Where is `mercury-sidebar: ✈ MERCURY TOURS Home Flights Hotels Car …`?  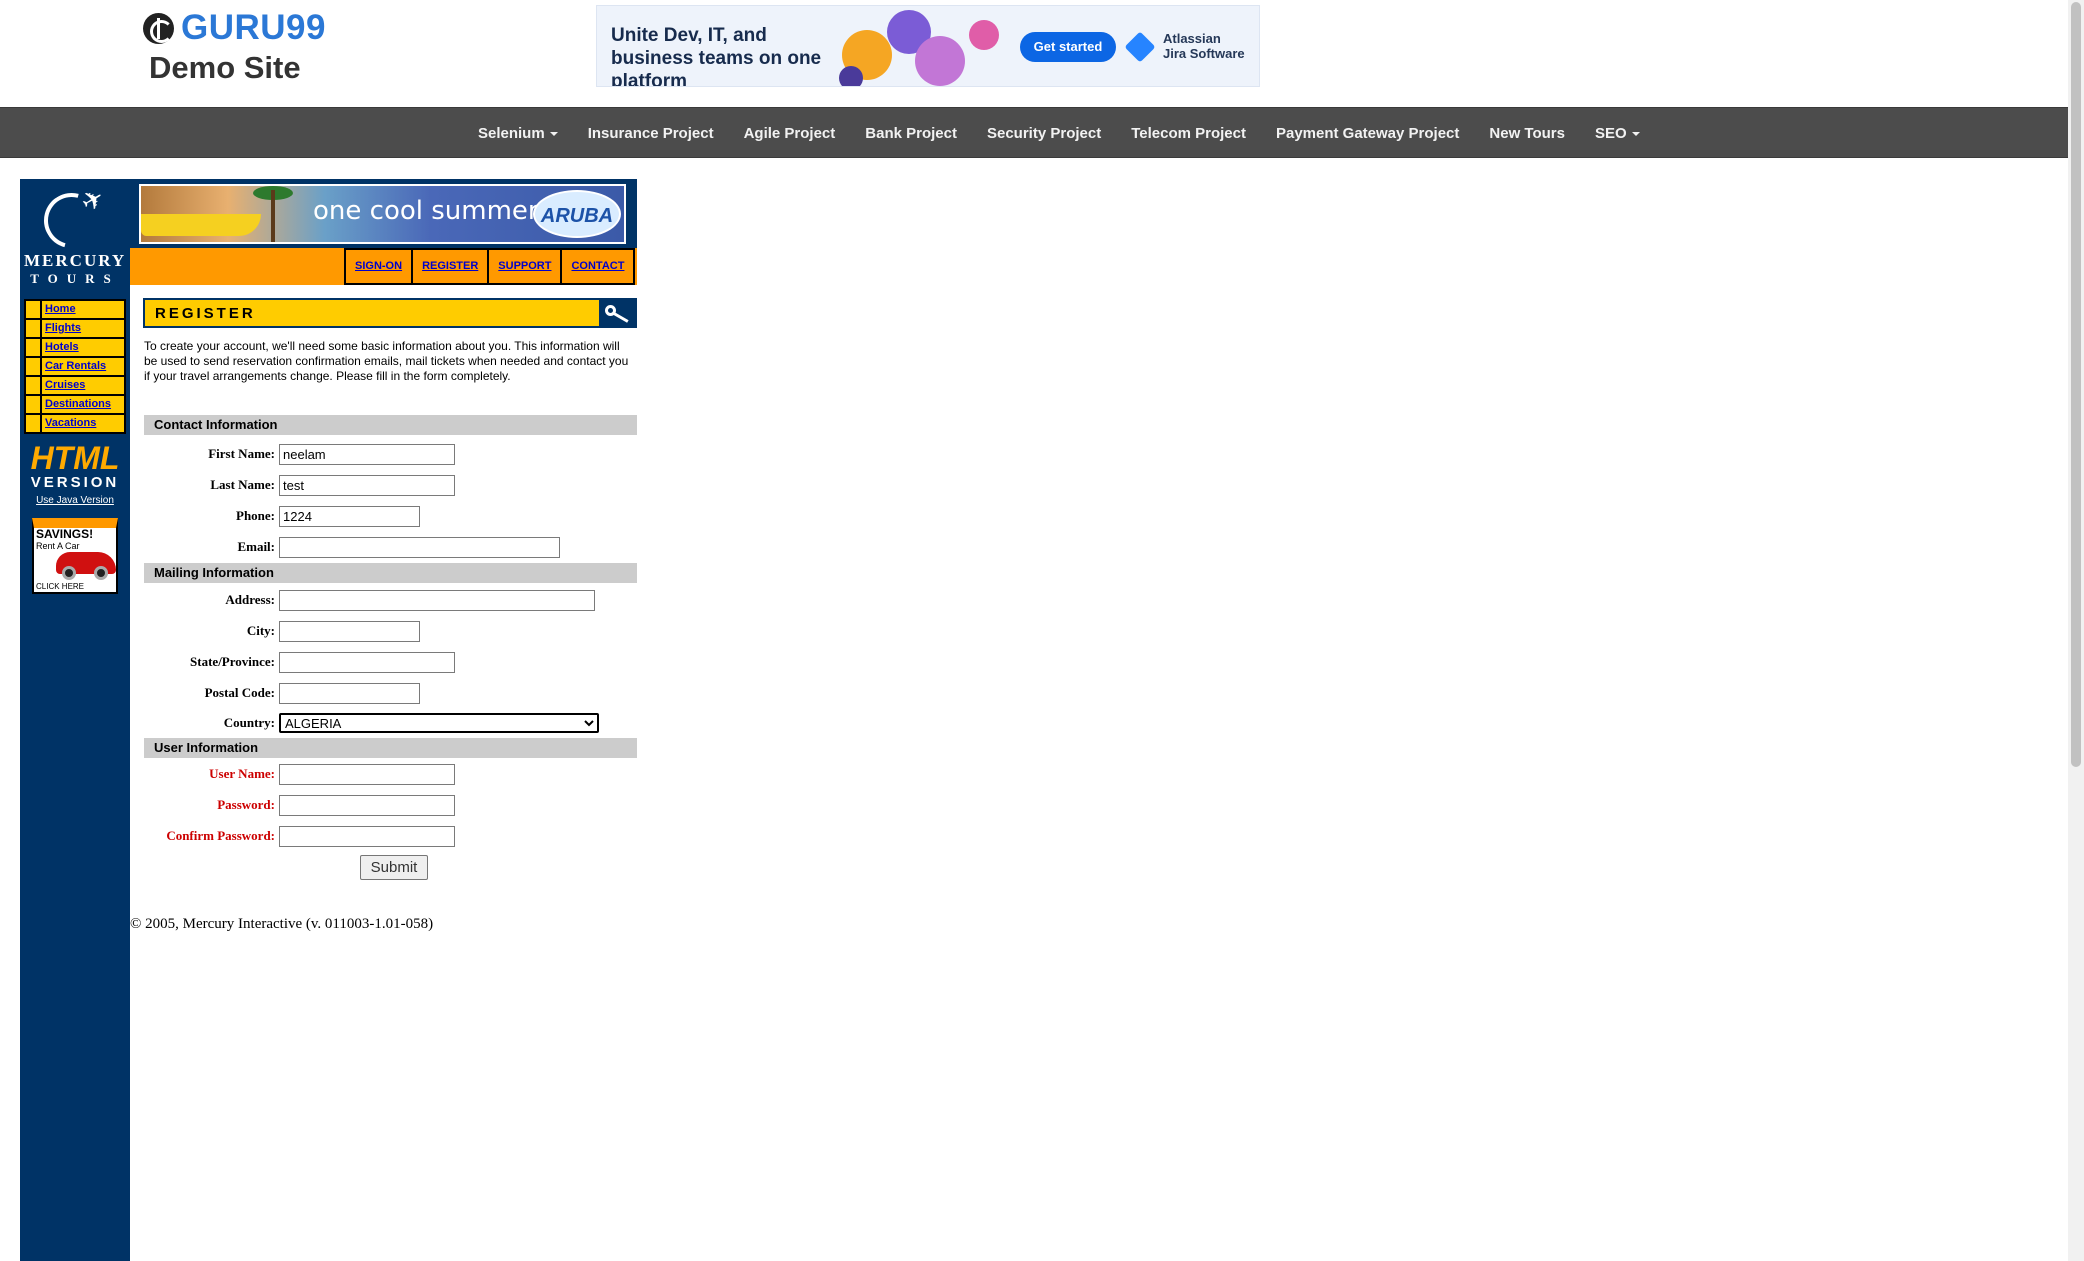 mercury-sidebar: ✈ MERCURY TOURS Home Flights Hotels Car … is located at coordinates (75, 720).